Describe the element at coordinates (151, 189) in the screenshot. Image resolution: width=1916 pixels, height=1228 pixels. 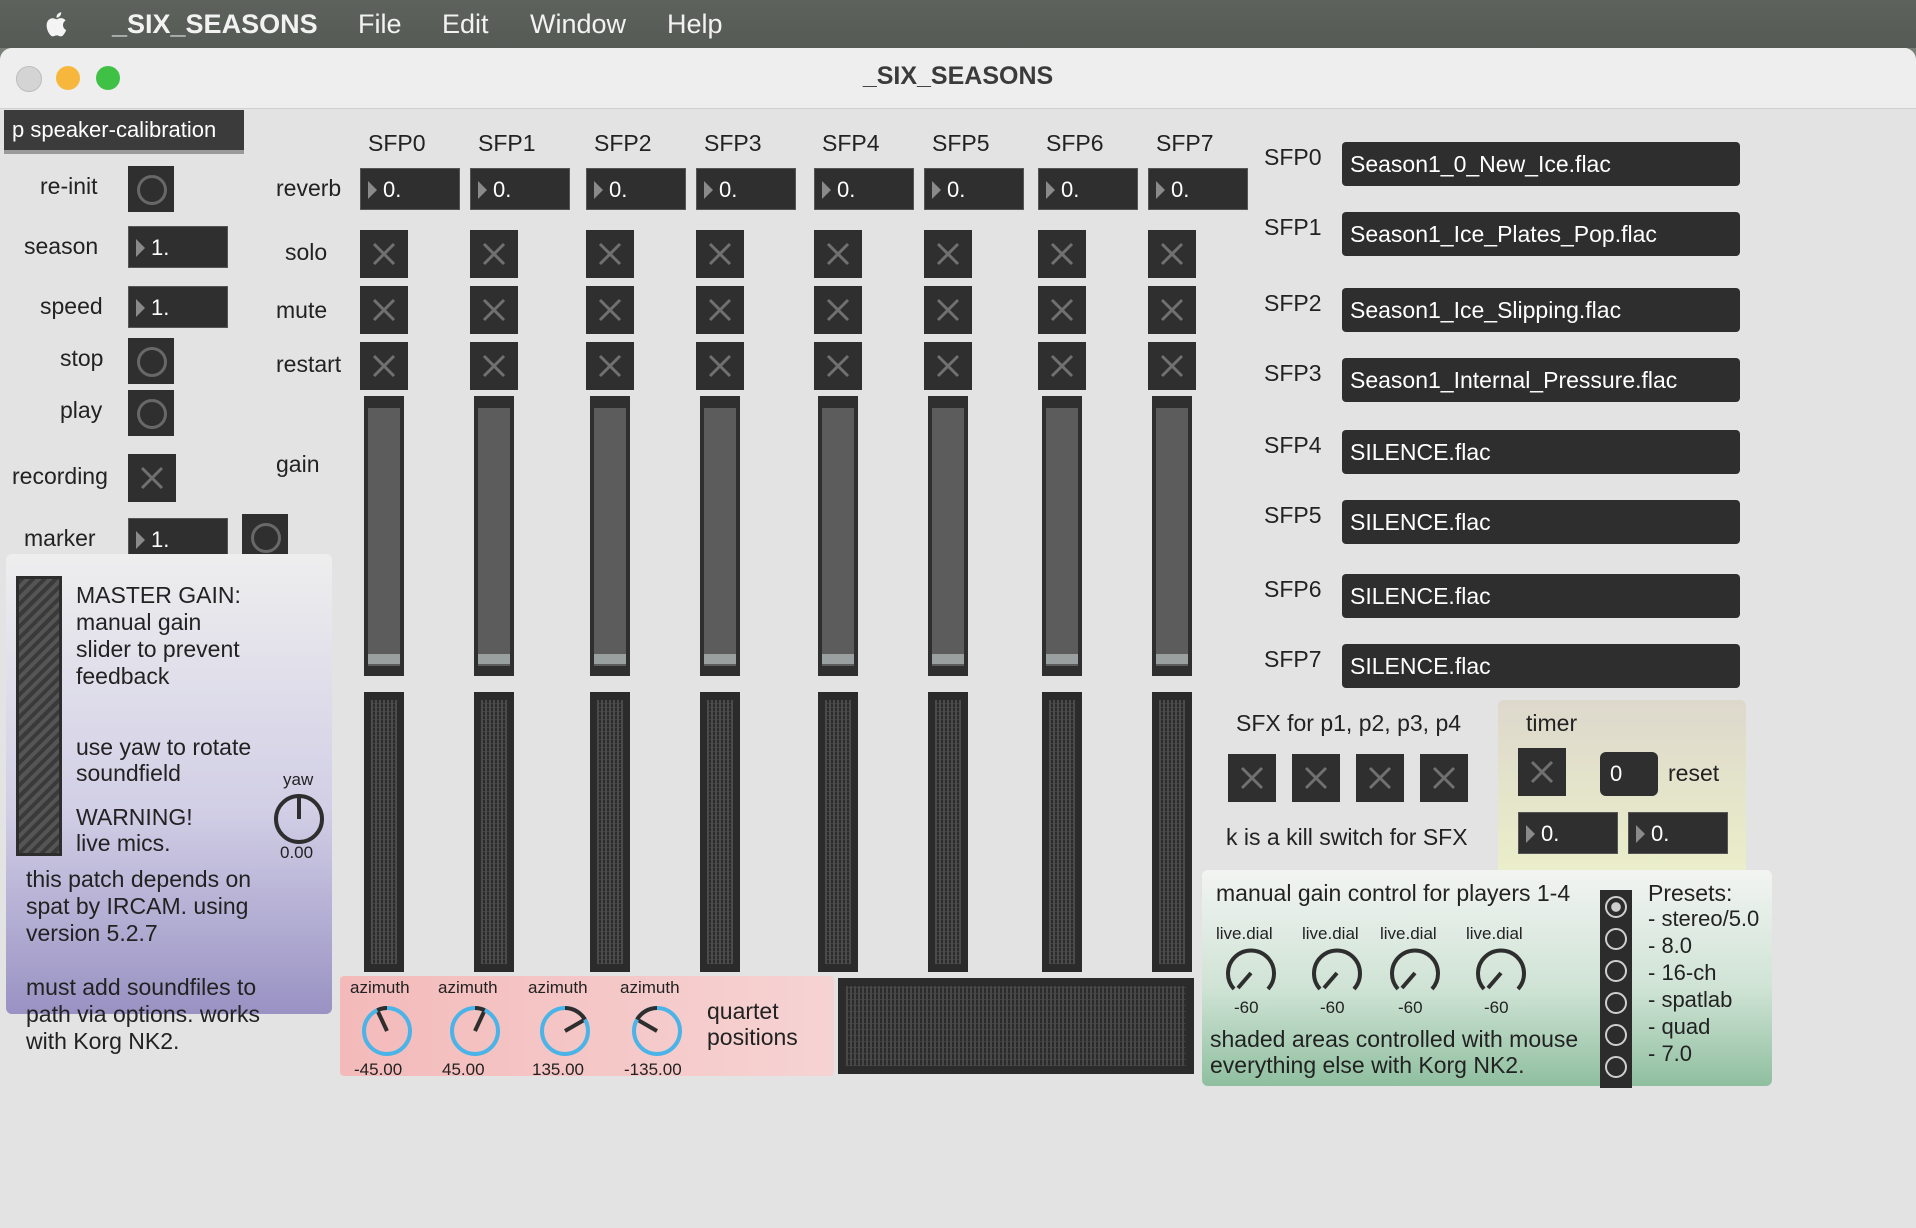
I see `reinit-bang` at that location.